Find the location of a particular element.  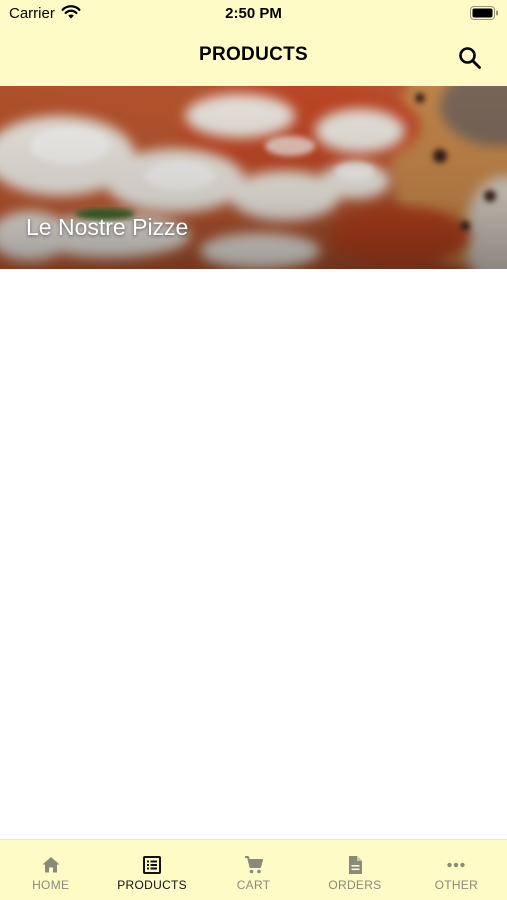

tab-products-label: PRODUCTS is located at coordinates (152, 885).